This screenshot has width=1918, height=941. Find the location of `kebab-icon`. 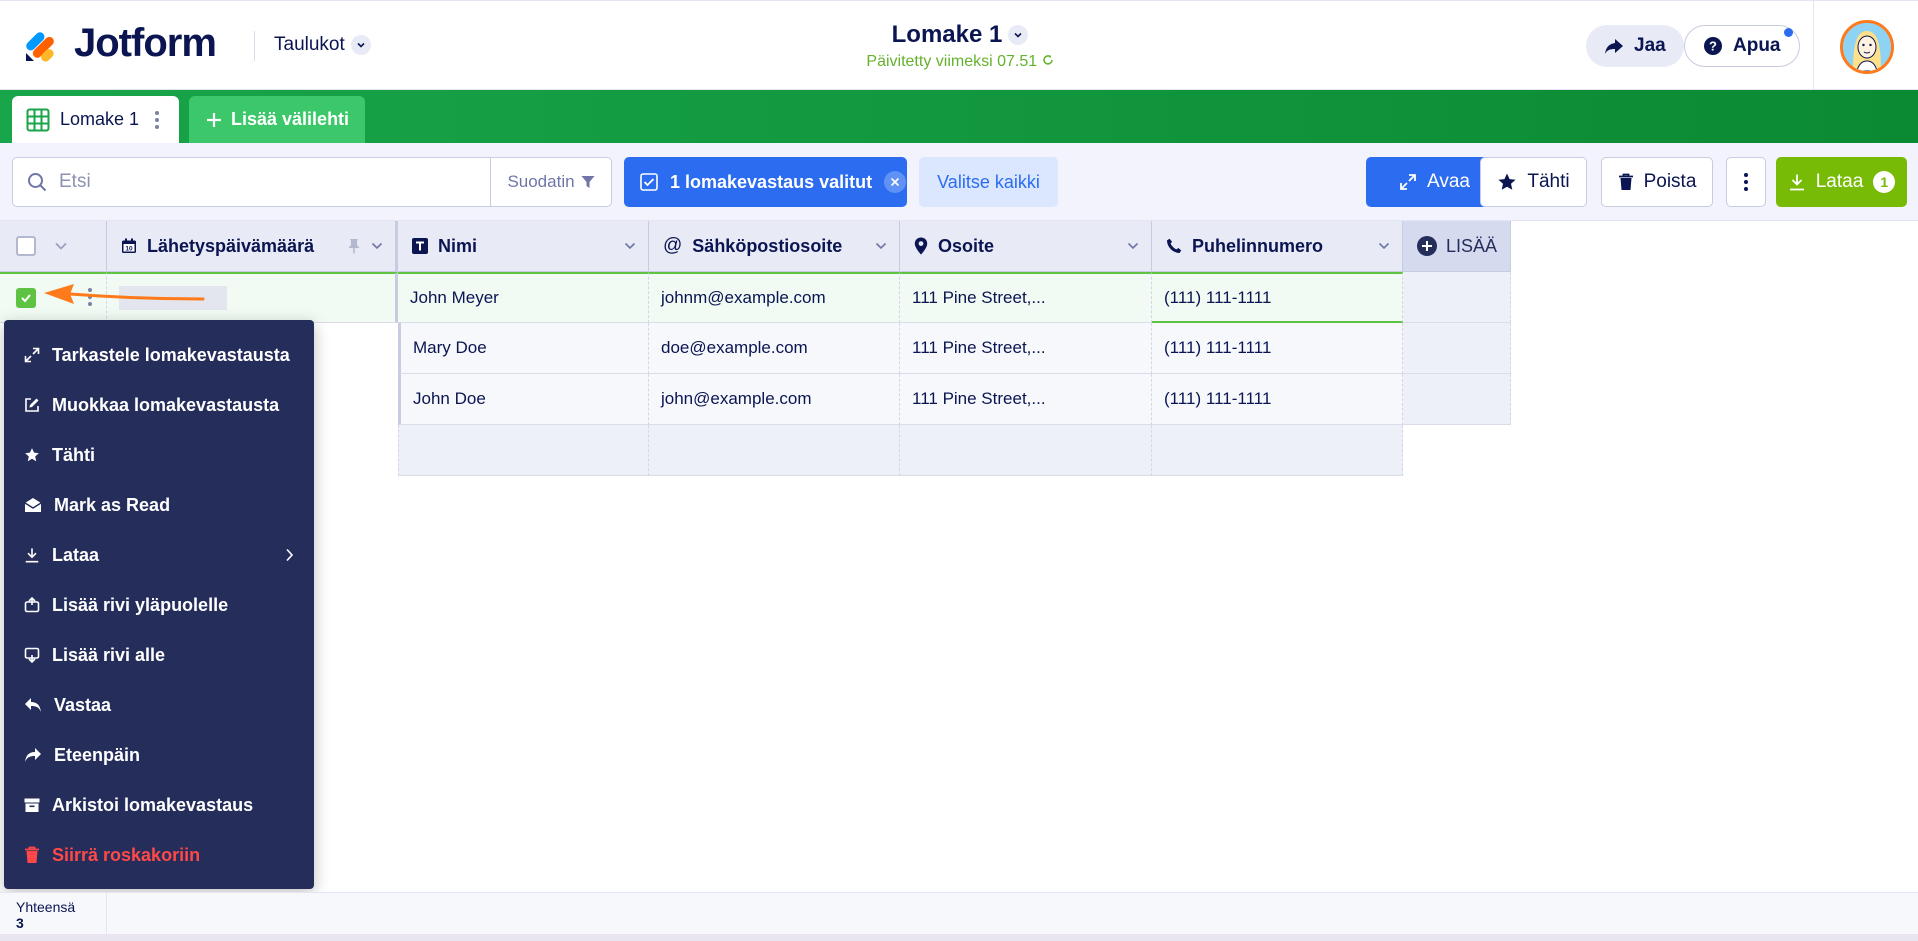

kebab-icon is located at coordinates (1746, 182).